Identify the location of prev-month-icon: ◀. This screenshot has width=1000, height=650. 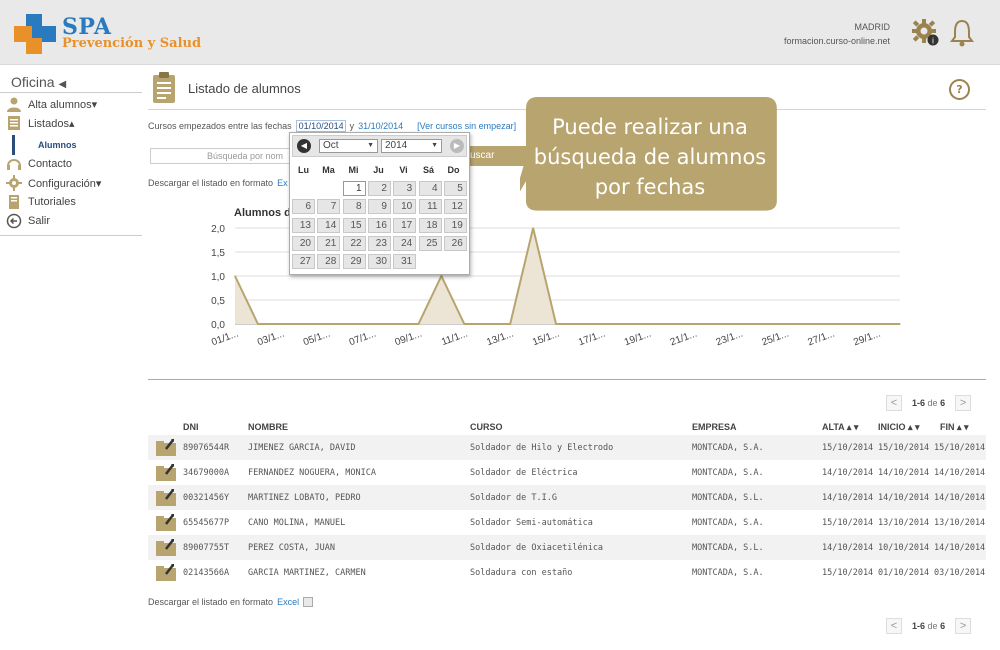
(304, 146).